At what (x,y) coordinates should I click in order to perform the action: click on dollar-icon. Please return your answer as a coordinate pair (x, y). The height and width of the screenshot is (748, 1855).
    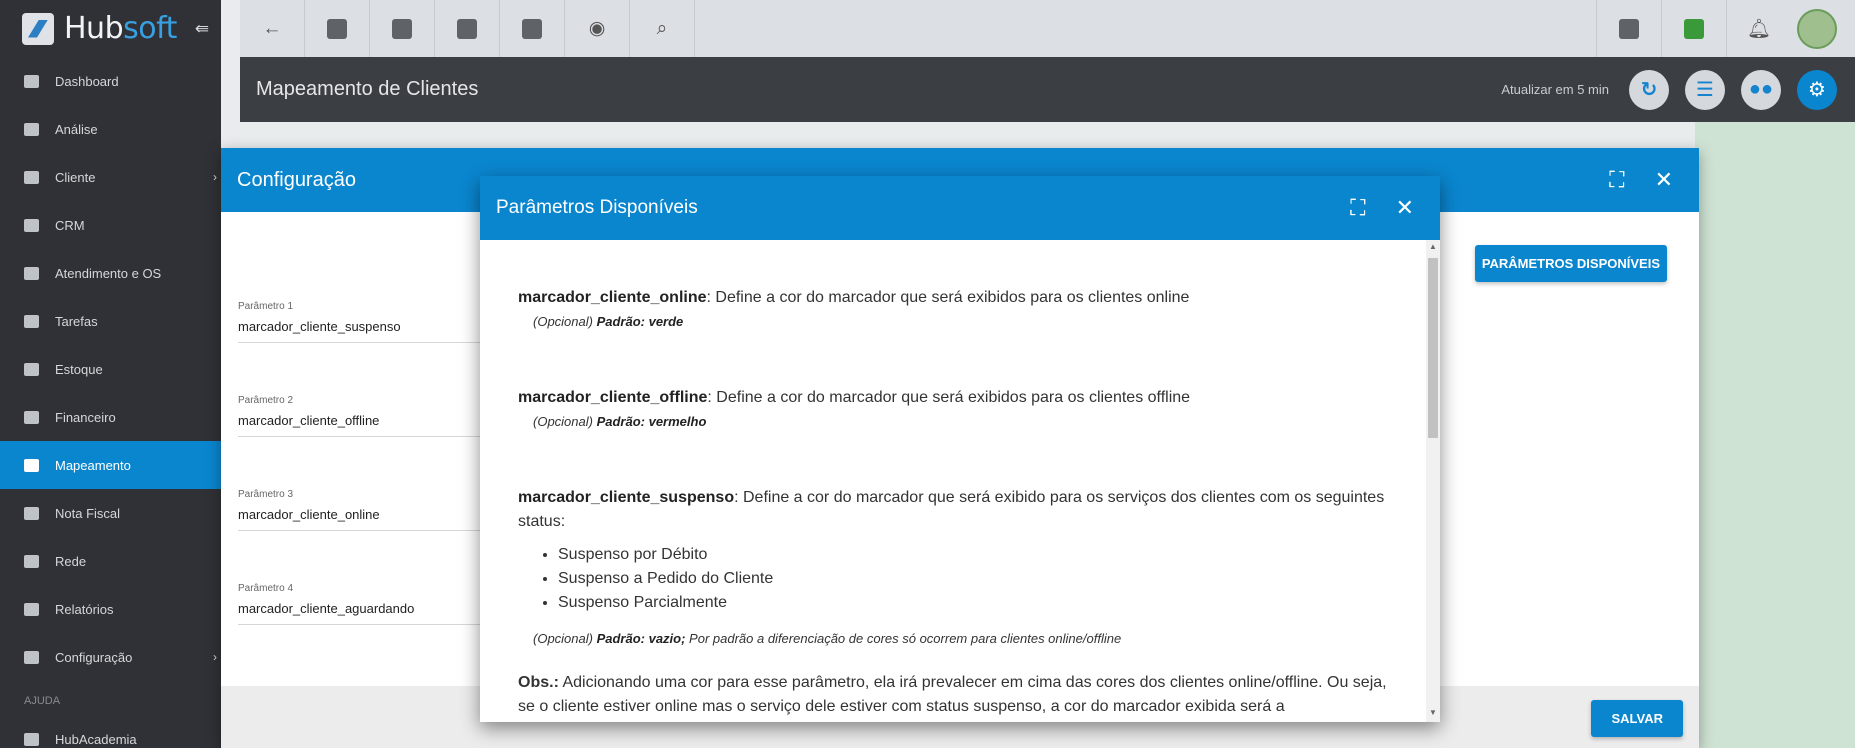
    Looking at the image, I should click on (467, 28).